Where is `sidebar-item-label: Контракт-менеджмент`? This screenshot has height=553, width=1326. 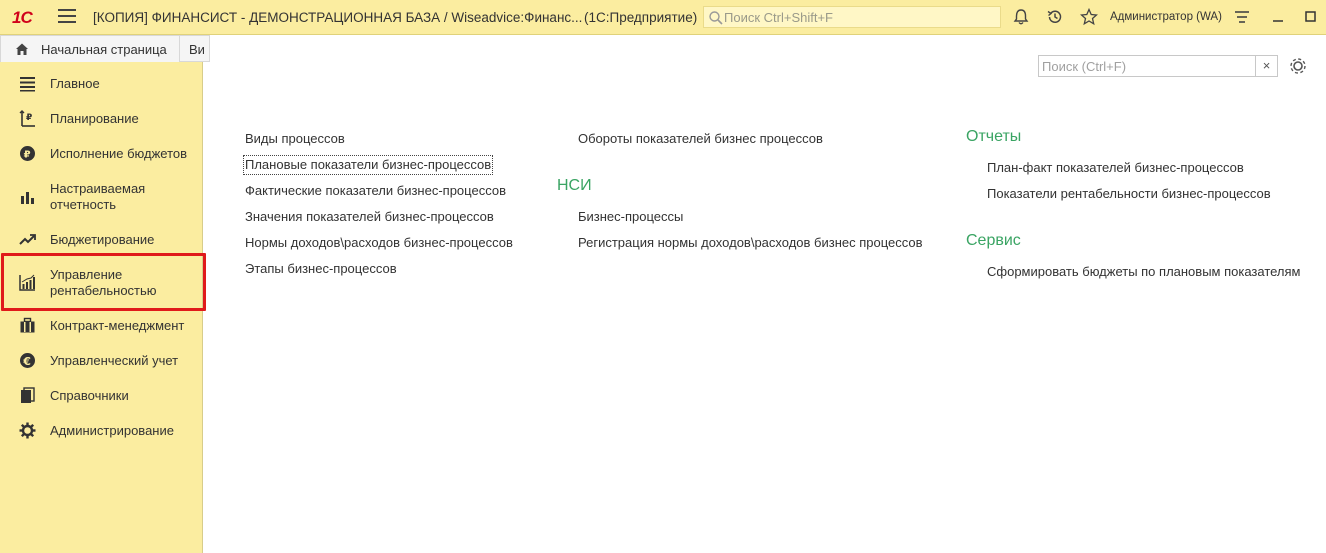
sidebar-item-label: Контракт-менеджмент is located at coordinates (117, 325).